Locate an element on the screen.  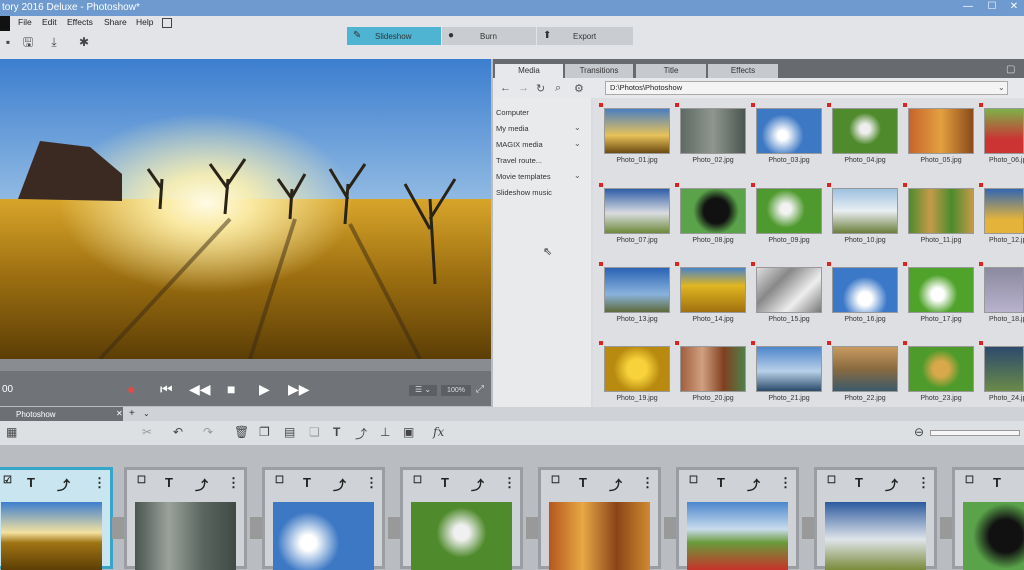
paste-icon: ▤ is located at coordinates (289, 432).